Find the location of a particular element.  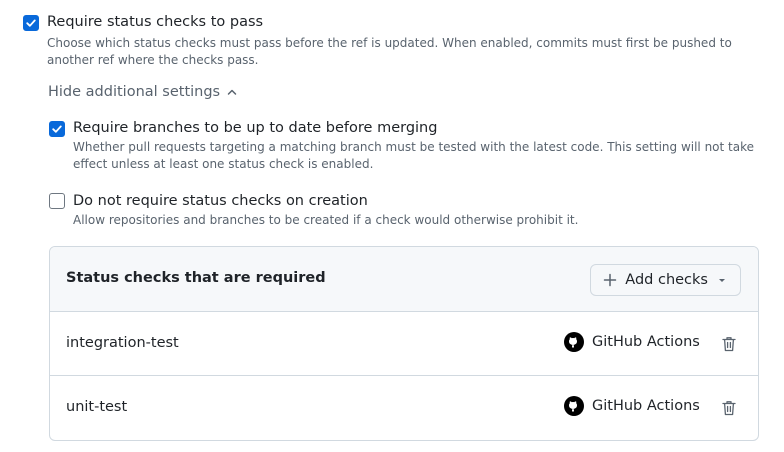

hide-additional-settings-label: Hide additional settings is located at coordinates (134, 92).